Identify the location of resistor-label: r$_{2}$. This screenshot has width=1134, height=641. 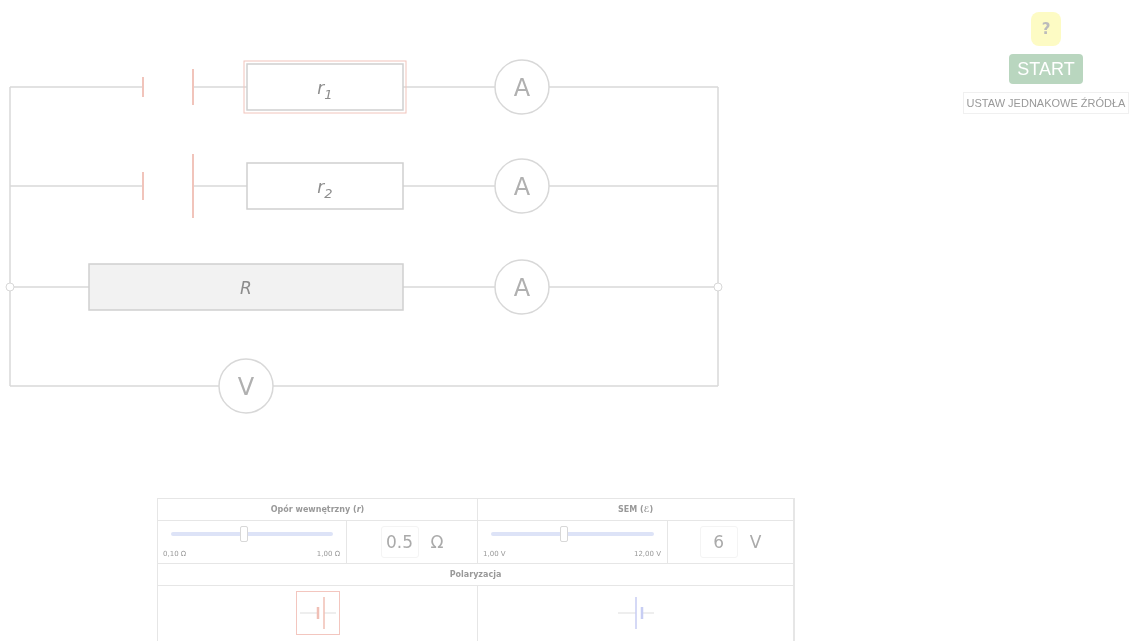
(325, 189).